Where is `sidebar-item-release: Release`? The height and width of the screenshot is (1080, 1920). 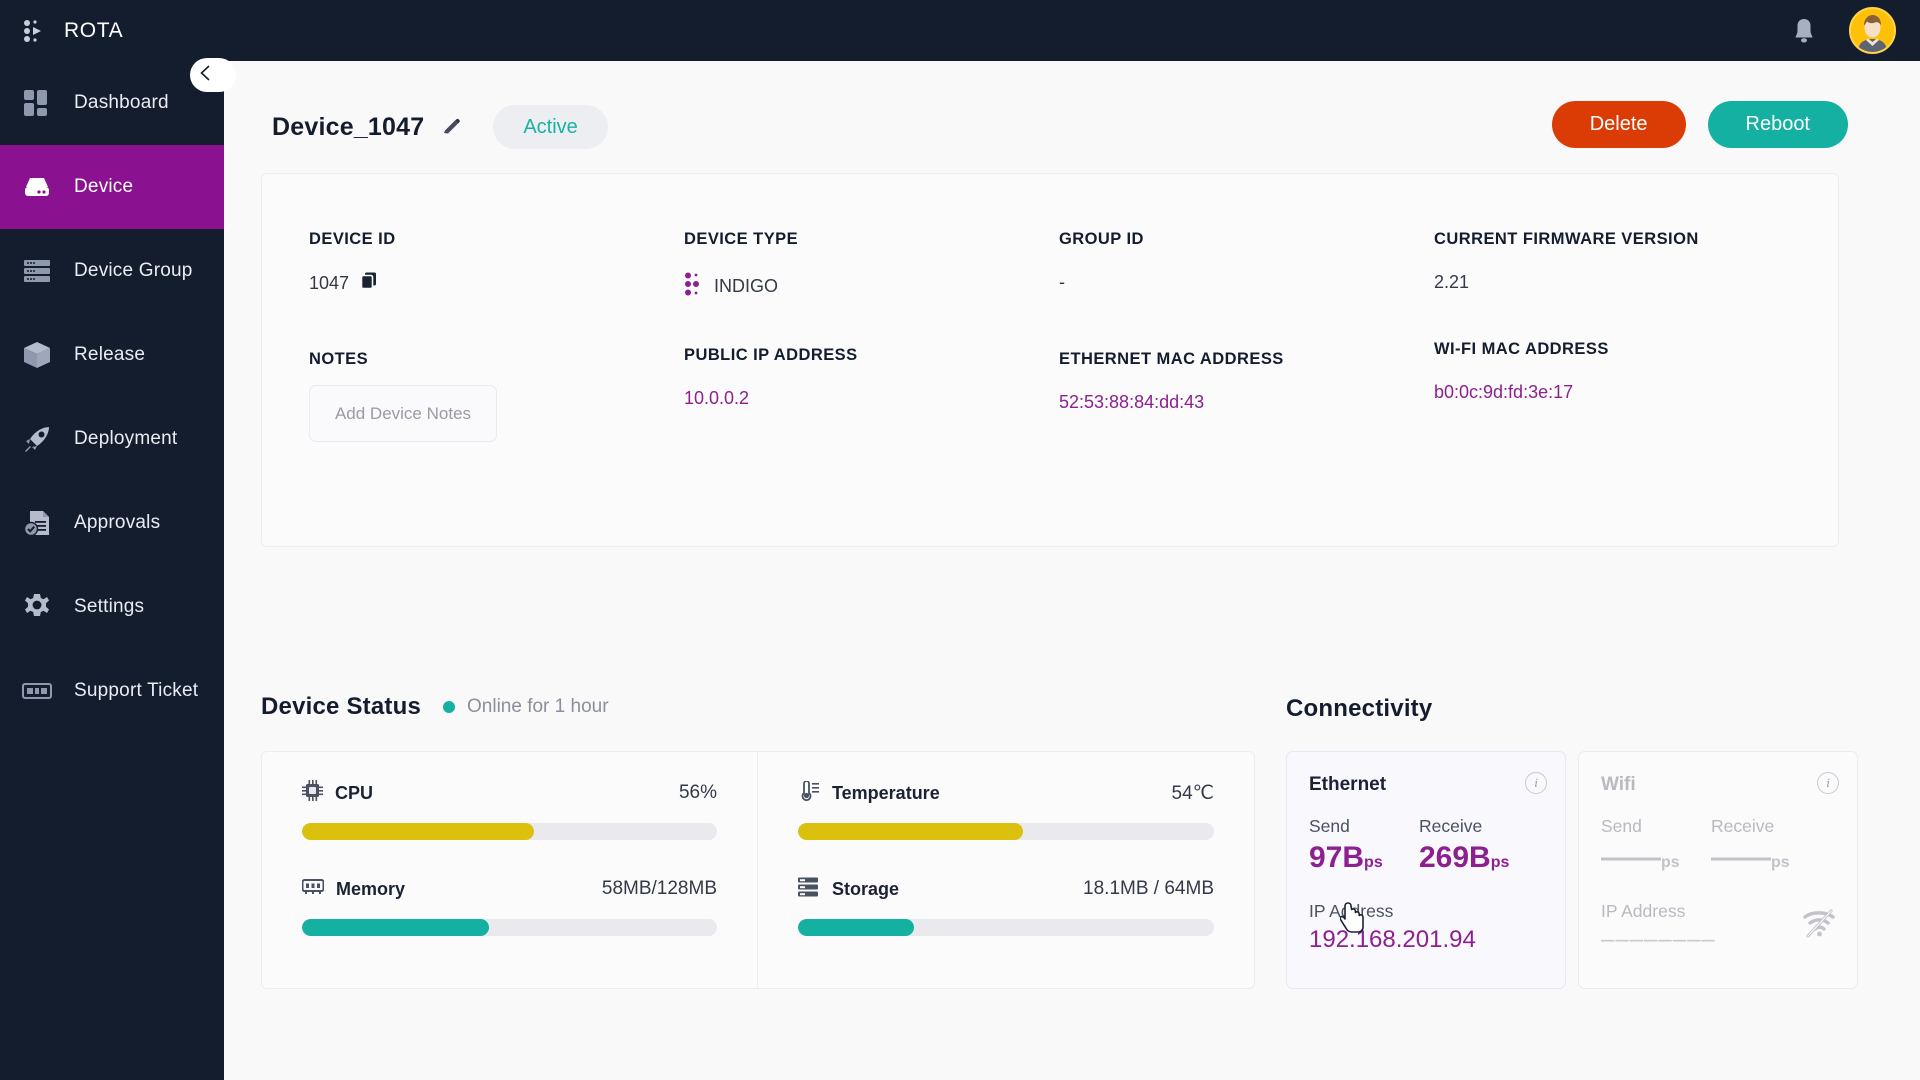 sidebar-item-release: Release is located at coordinates (112, 355).